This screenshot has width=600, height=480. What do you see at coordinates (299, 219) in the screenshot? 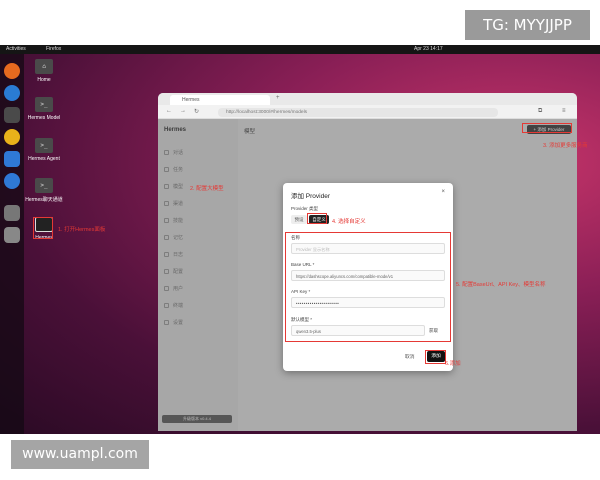
I see `type-option-preset: 预设` at bounding box center [299, 219].